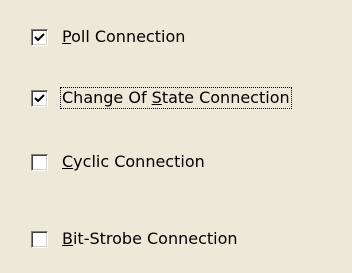  What do you see at coordinates (39, 162) in the screenshot?
I see `cyclic-connection-checkbox` at bounding box center [39, 162].